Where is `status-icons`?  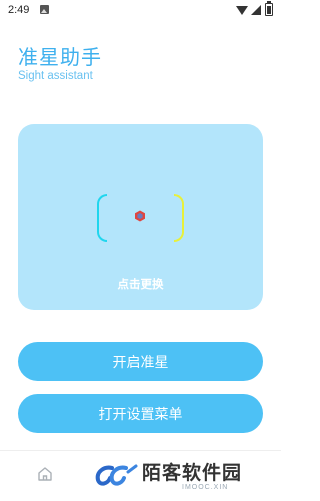 status-icons is located at coordinates (254, 8).